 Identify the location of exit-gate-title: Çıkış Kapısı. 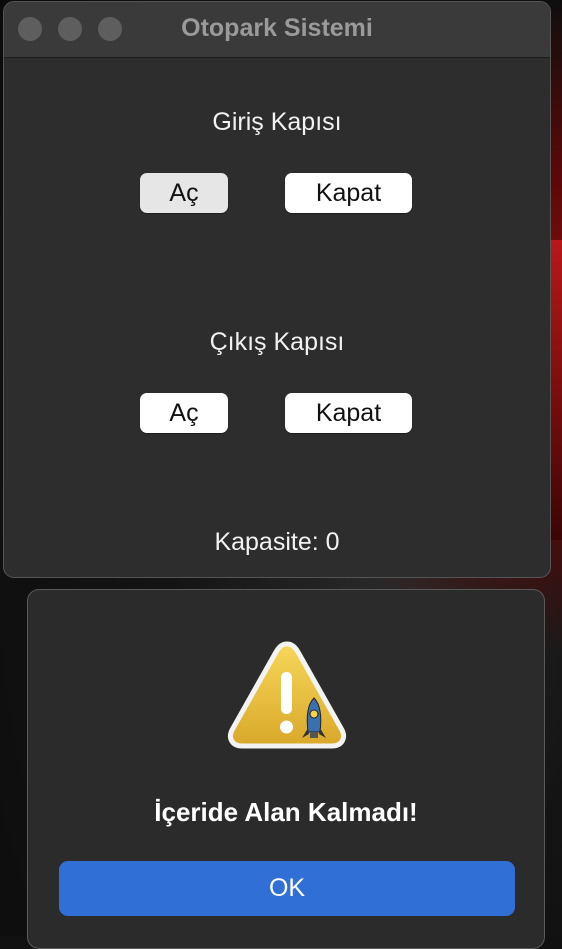
(277, 342).